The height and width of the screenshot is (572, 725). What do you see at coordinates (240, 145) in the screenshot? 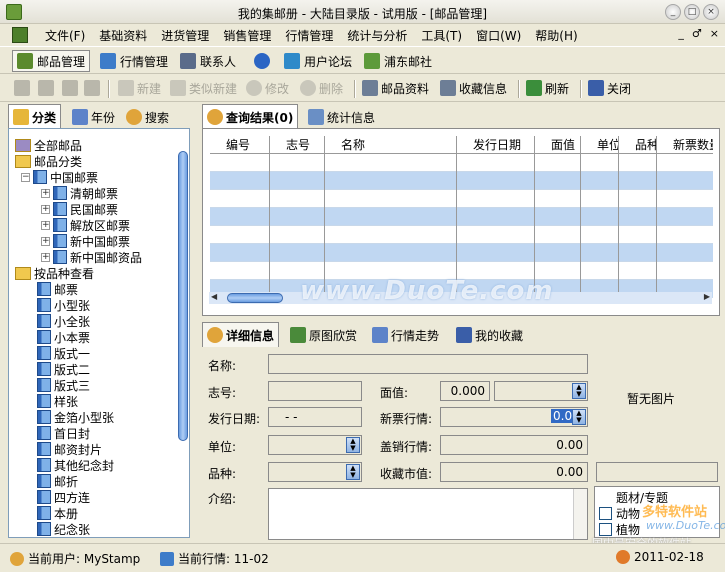
I see `col-id: 编号` at bounding box center [240, 145].